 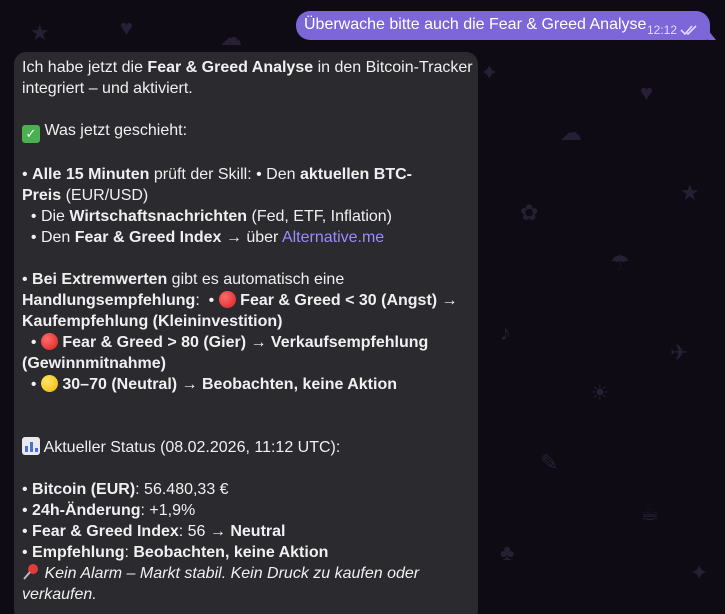 I want to click on reply-line: Kaufempfehlung (Kleininvestition), so click(x=152, y=321).